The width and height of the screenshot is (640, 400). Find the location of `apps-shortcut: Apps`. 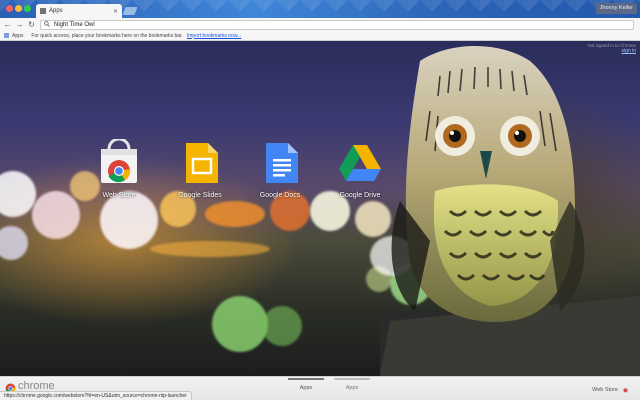

apps-shortcut: Apps is located at coordinates (17, 36).